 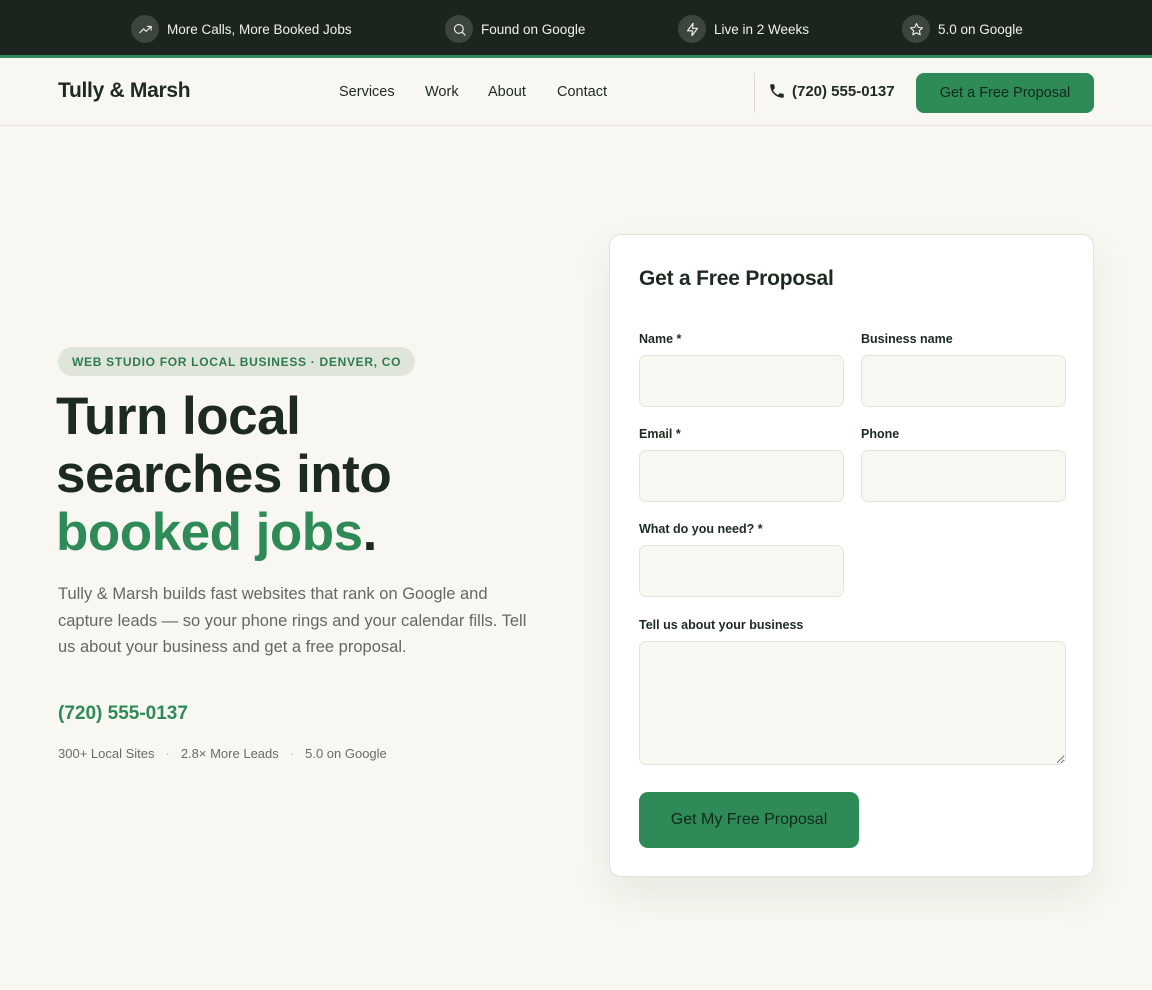 What do you see at coordinates (106, 753) in the screenshot?
I see `stat-sites: 300+ Local Sites` at bounding box center [106, 753].